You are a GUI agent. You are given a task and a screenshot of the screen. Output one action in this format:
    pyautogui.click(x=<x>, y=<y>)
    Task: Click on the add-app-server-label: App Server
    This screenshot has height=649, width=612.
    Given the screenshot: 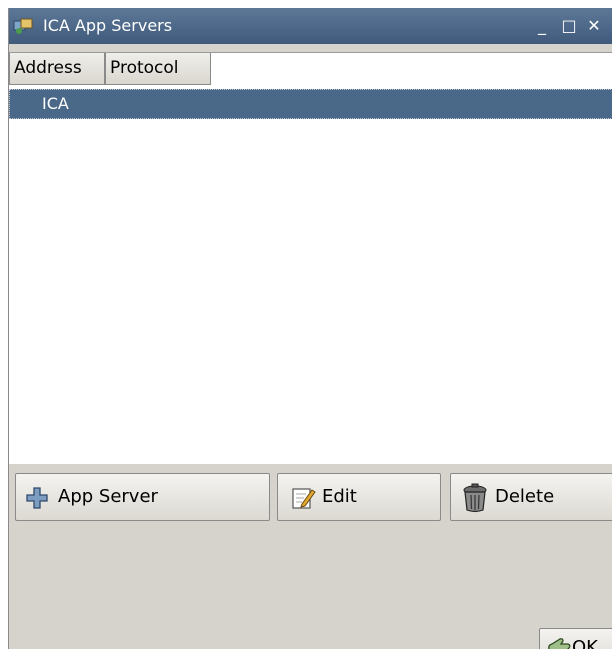 What is the action you would take?
    pyautogui.click(x=108, y=496)
    